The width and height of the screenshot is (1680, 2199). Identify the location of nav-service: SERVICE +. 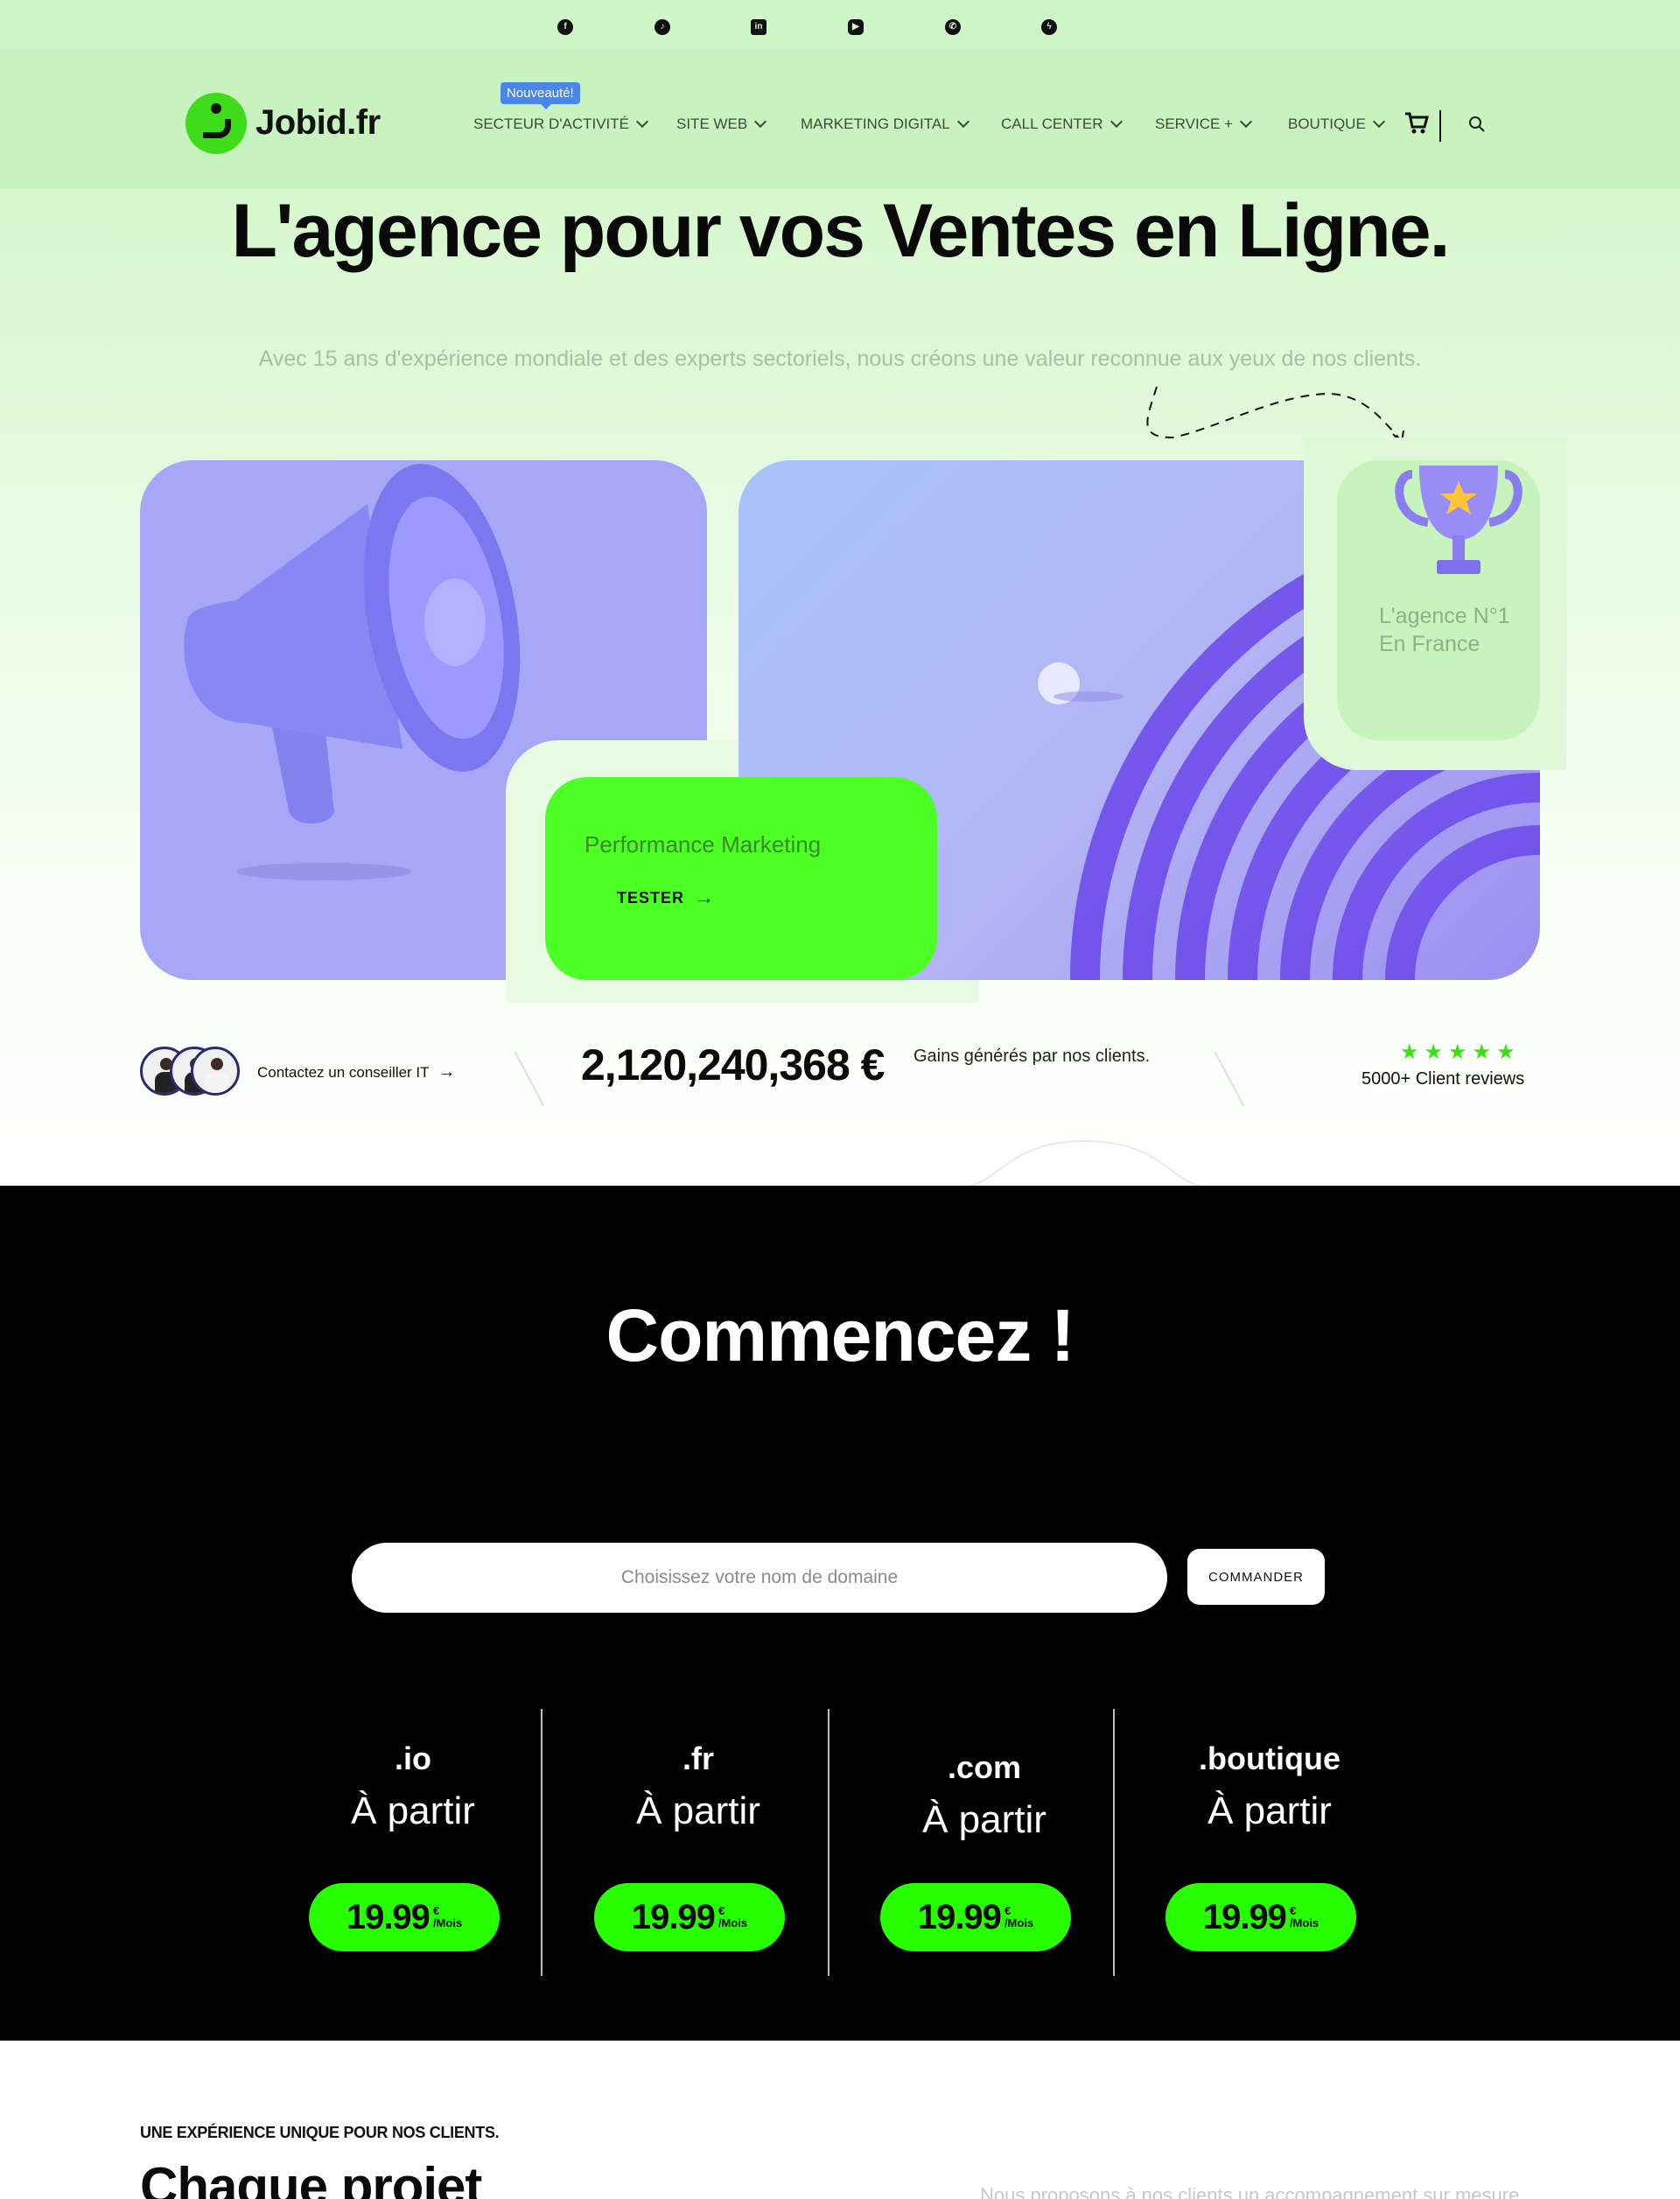
(1204, 124).